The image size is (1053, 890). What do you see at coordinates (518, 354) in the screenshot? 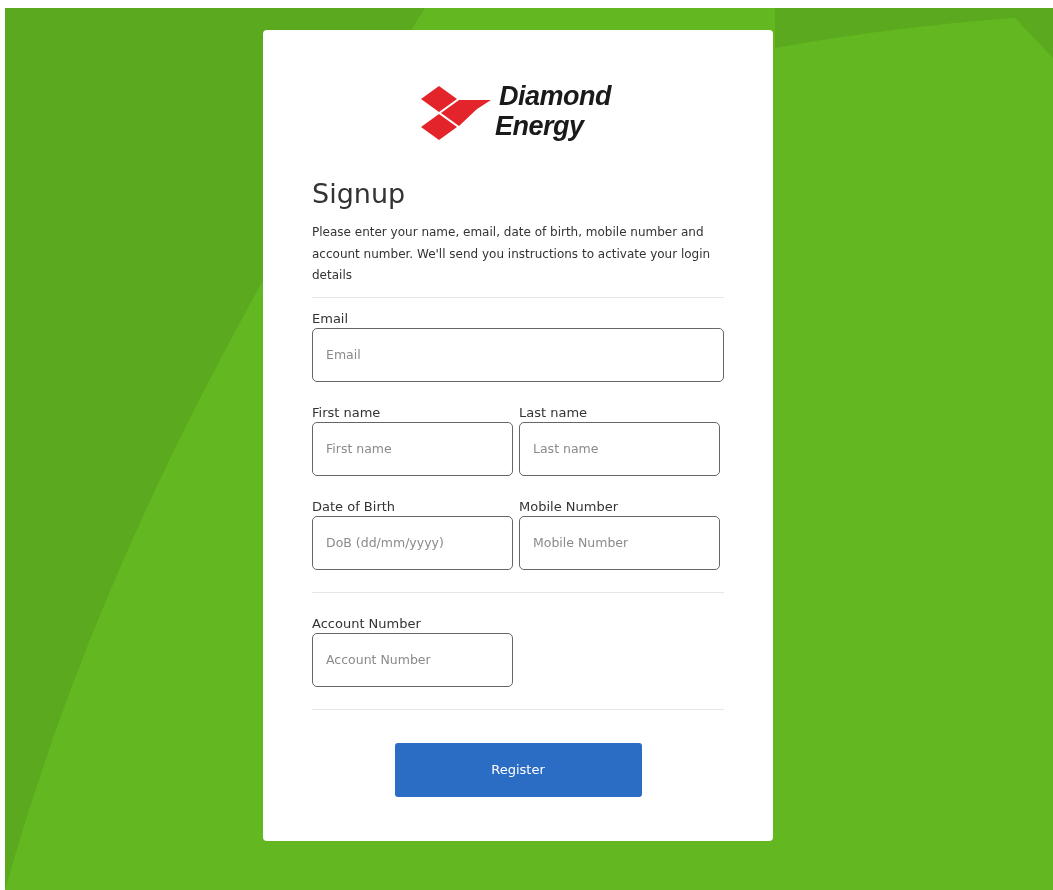
I see `input-field: Email` at bounding box center [518, 354].